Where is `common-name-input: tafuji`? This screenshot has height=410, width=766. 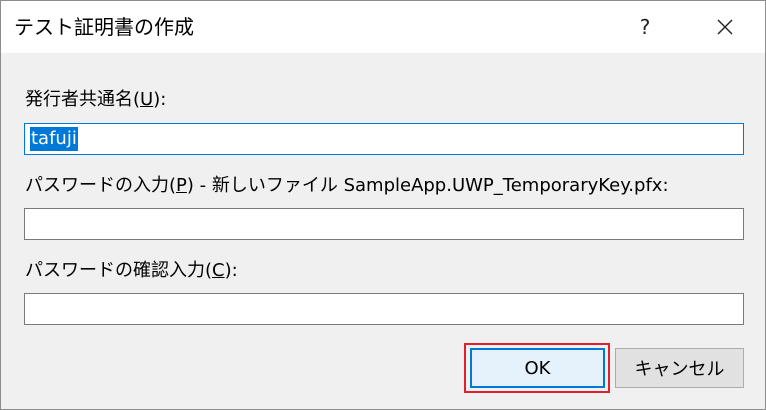 common-name-input: tafuji is located at coordinates (384, 139).